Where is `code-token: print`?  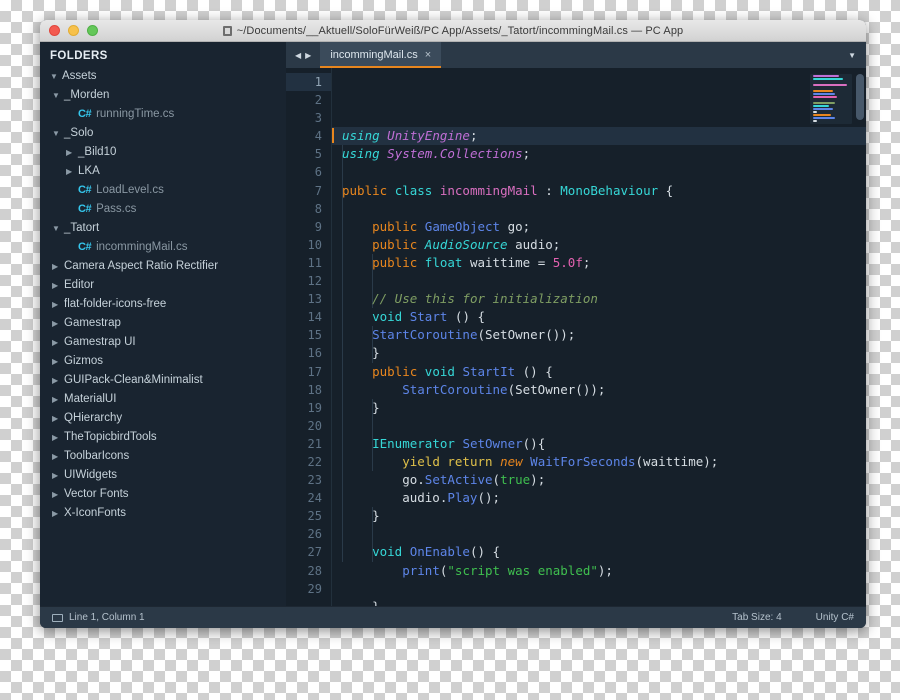 code-token: print is located at coordinates (421, 570).